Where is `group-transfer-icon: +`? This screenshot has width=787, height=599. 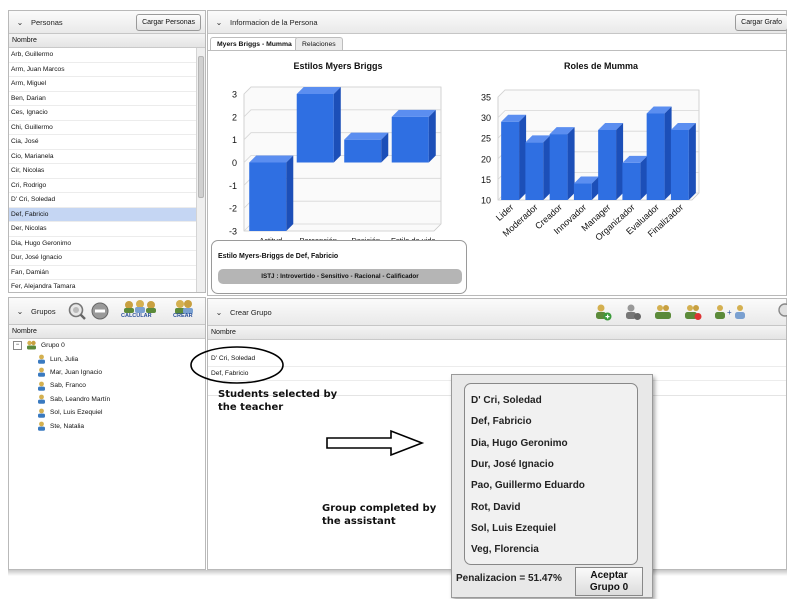 group-transfer-icon: + is located at coordinates (731, 312).